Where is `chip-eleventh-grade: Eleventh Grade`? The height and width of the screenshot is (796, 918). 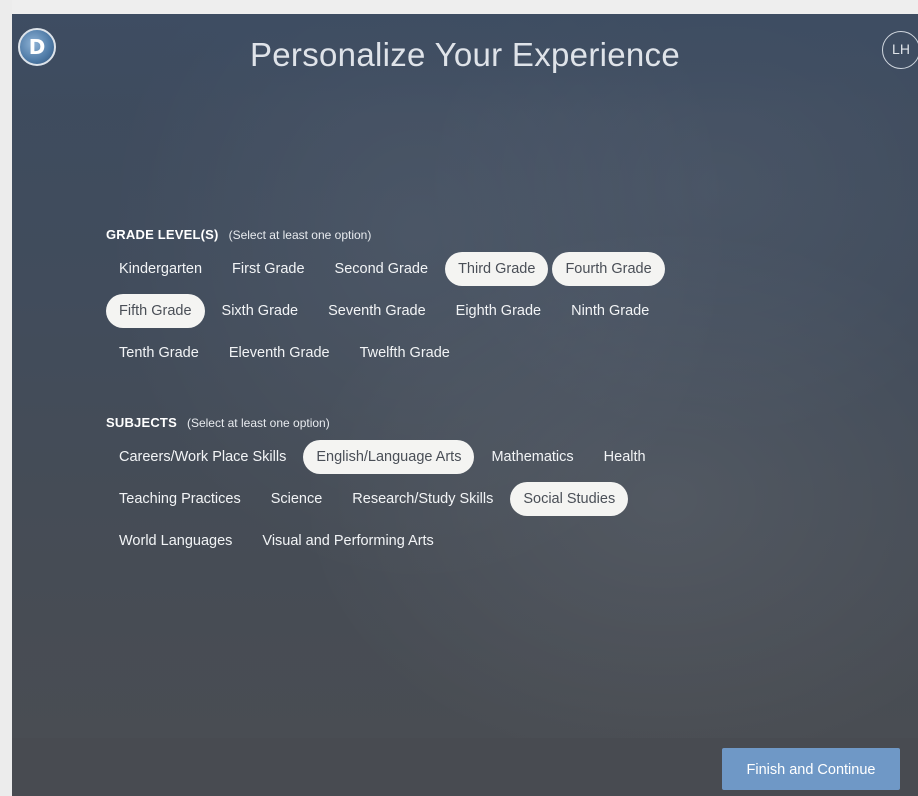 chip-eleventh-grade: Eleventh Grade is located at coordinates (279, 353).